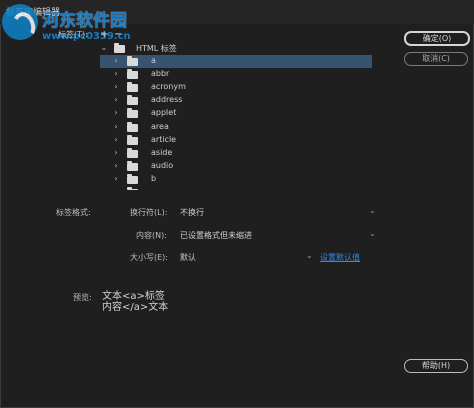 Image resolution: width=474 pixels, height=408 pixels. Describe the element at coordinates (340, 257) in the screenshot. I see `set-default-link: 设置默认值` at that location.